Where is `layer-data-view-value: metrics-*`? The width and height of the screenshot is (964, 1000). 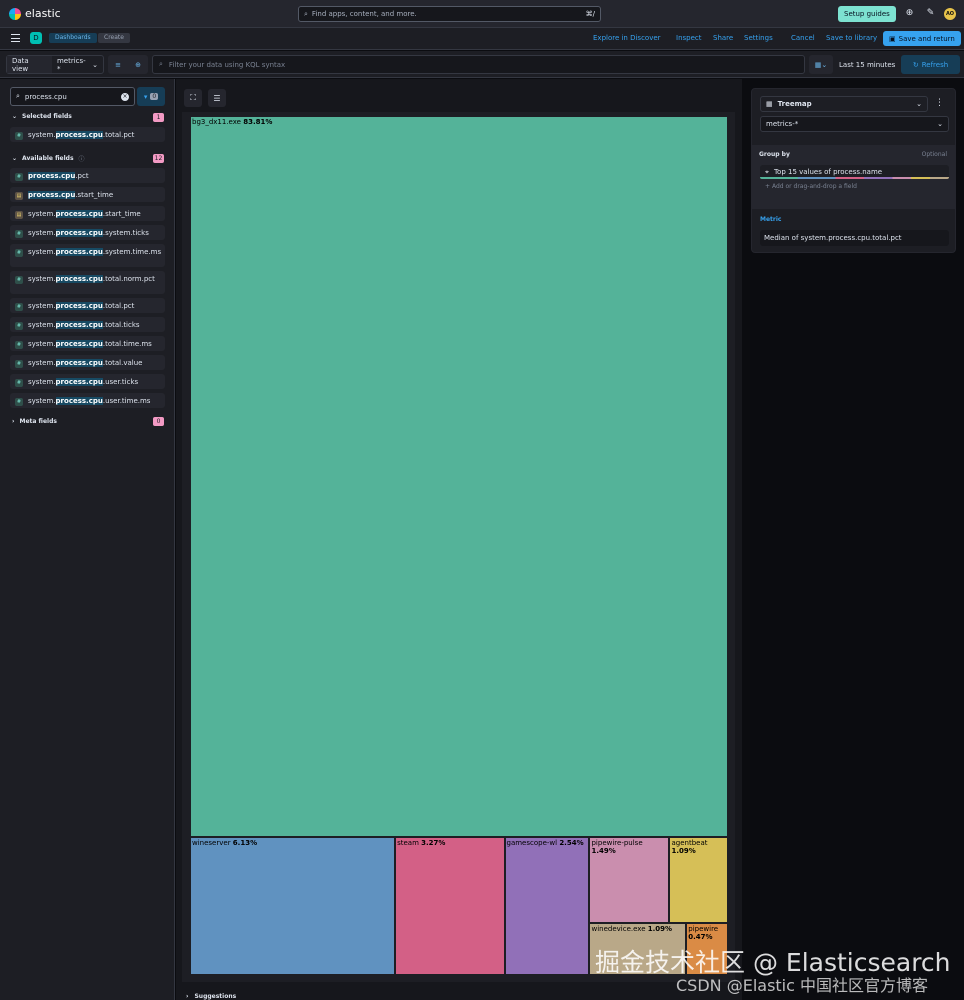
layer-data-view-value: metrics-* is located at coordinates (782, 124).